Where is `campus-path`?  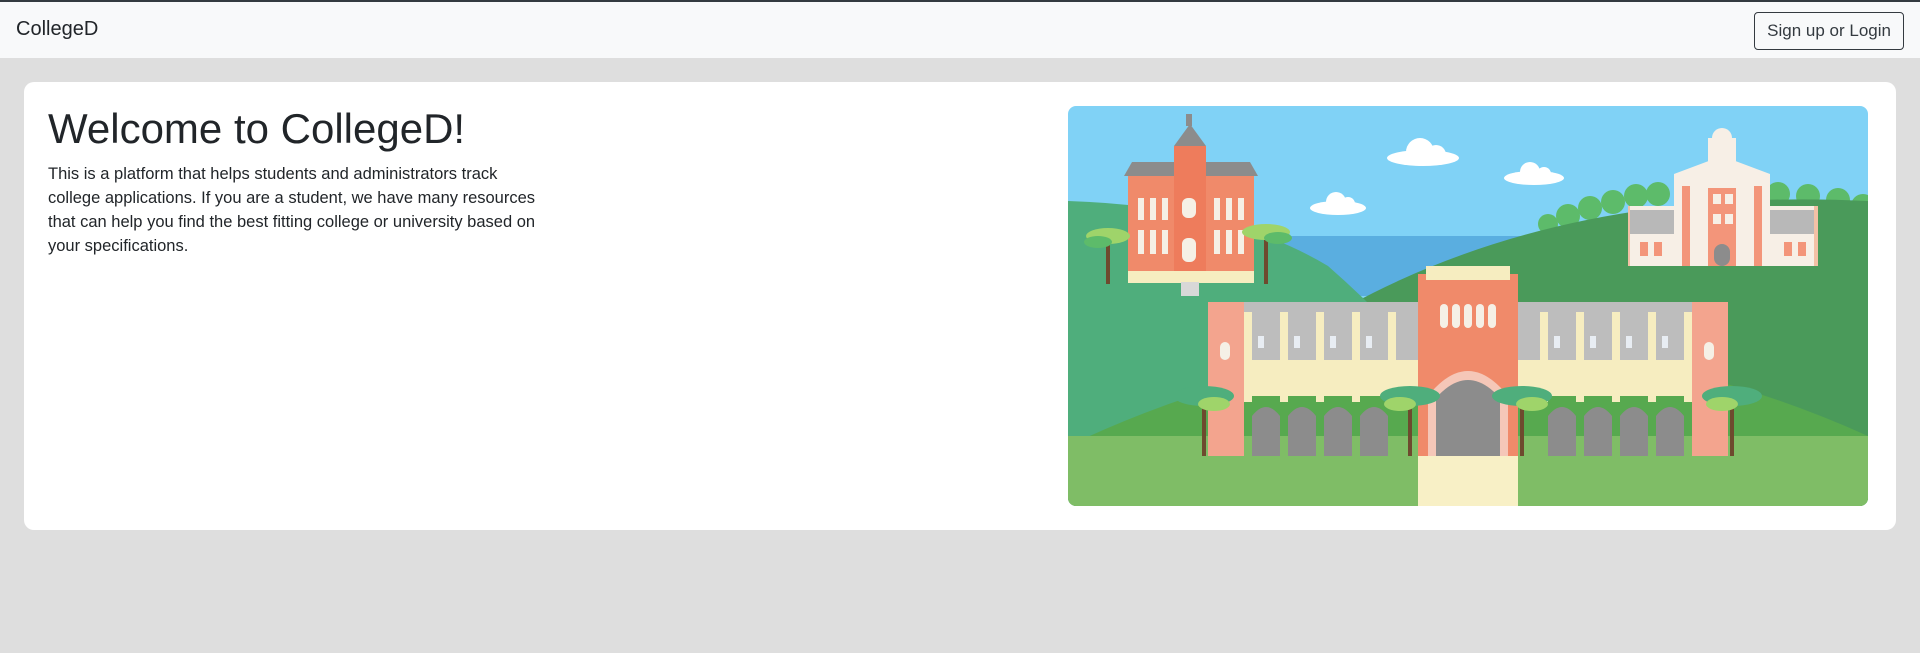
campus-path is located at coordinates (1468, 481).